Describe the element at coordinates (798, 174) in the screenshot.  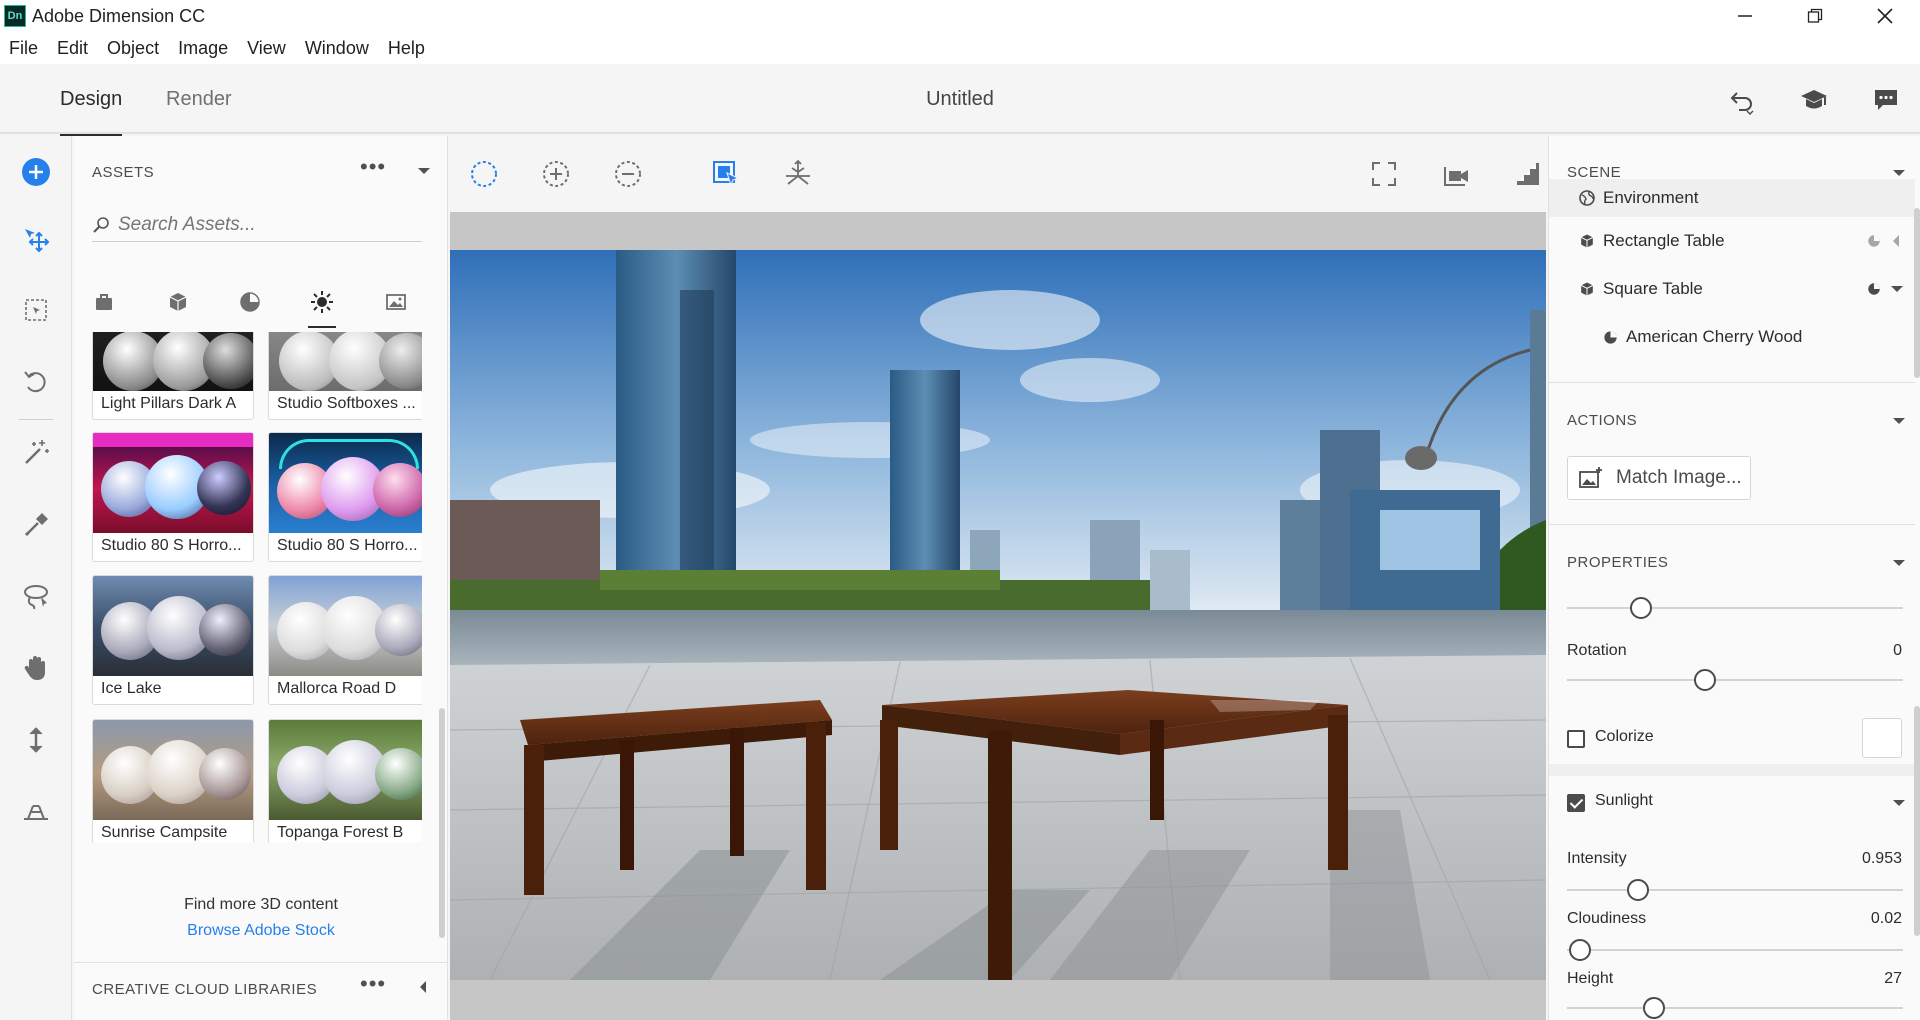
I see `snap-button` at that location.